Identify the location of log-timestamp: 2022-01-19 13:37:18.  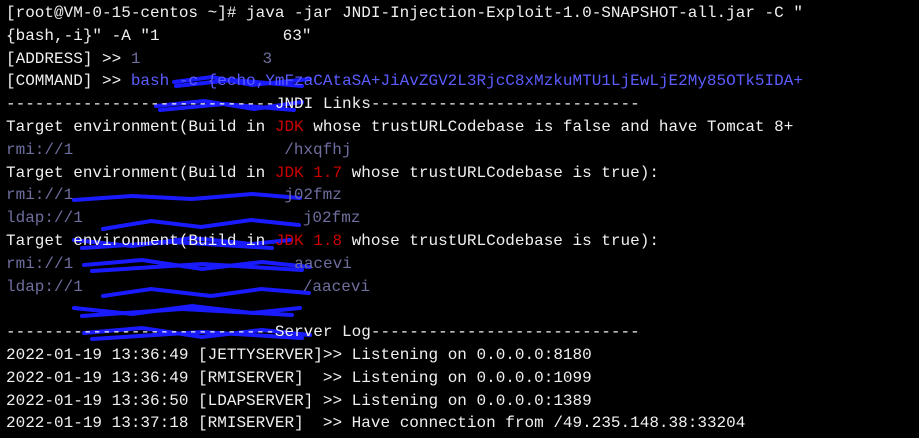
(97, 423).